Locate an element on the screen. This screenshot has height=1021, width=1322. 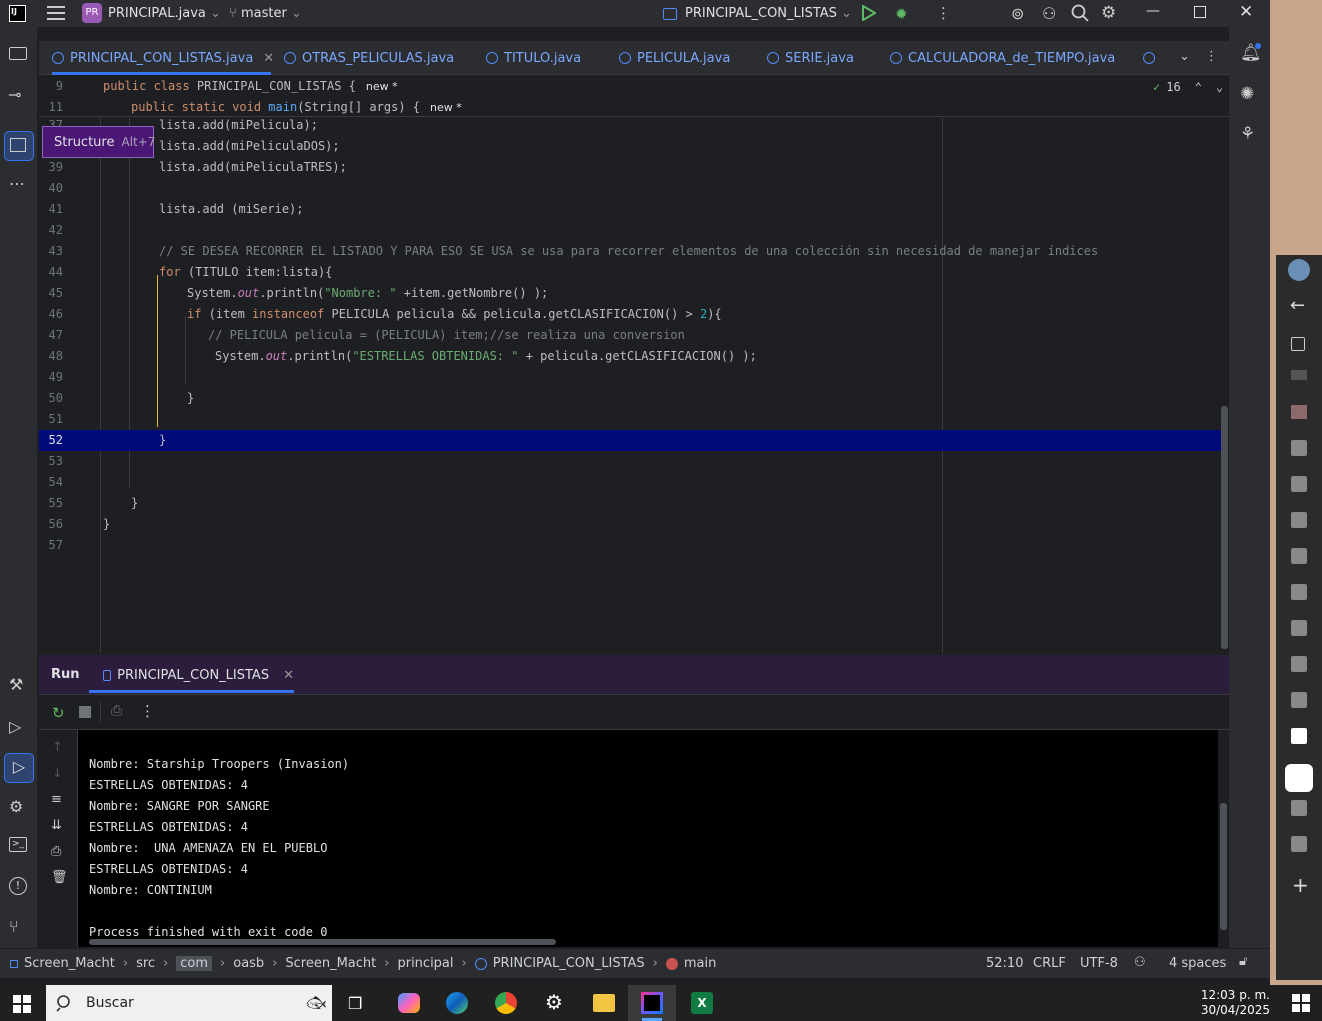
project-selector: PRINCIPAL.java ⌄ is located at coordinates (164, 13).